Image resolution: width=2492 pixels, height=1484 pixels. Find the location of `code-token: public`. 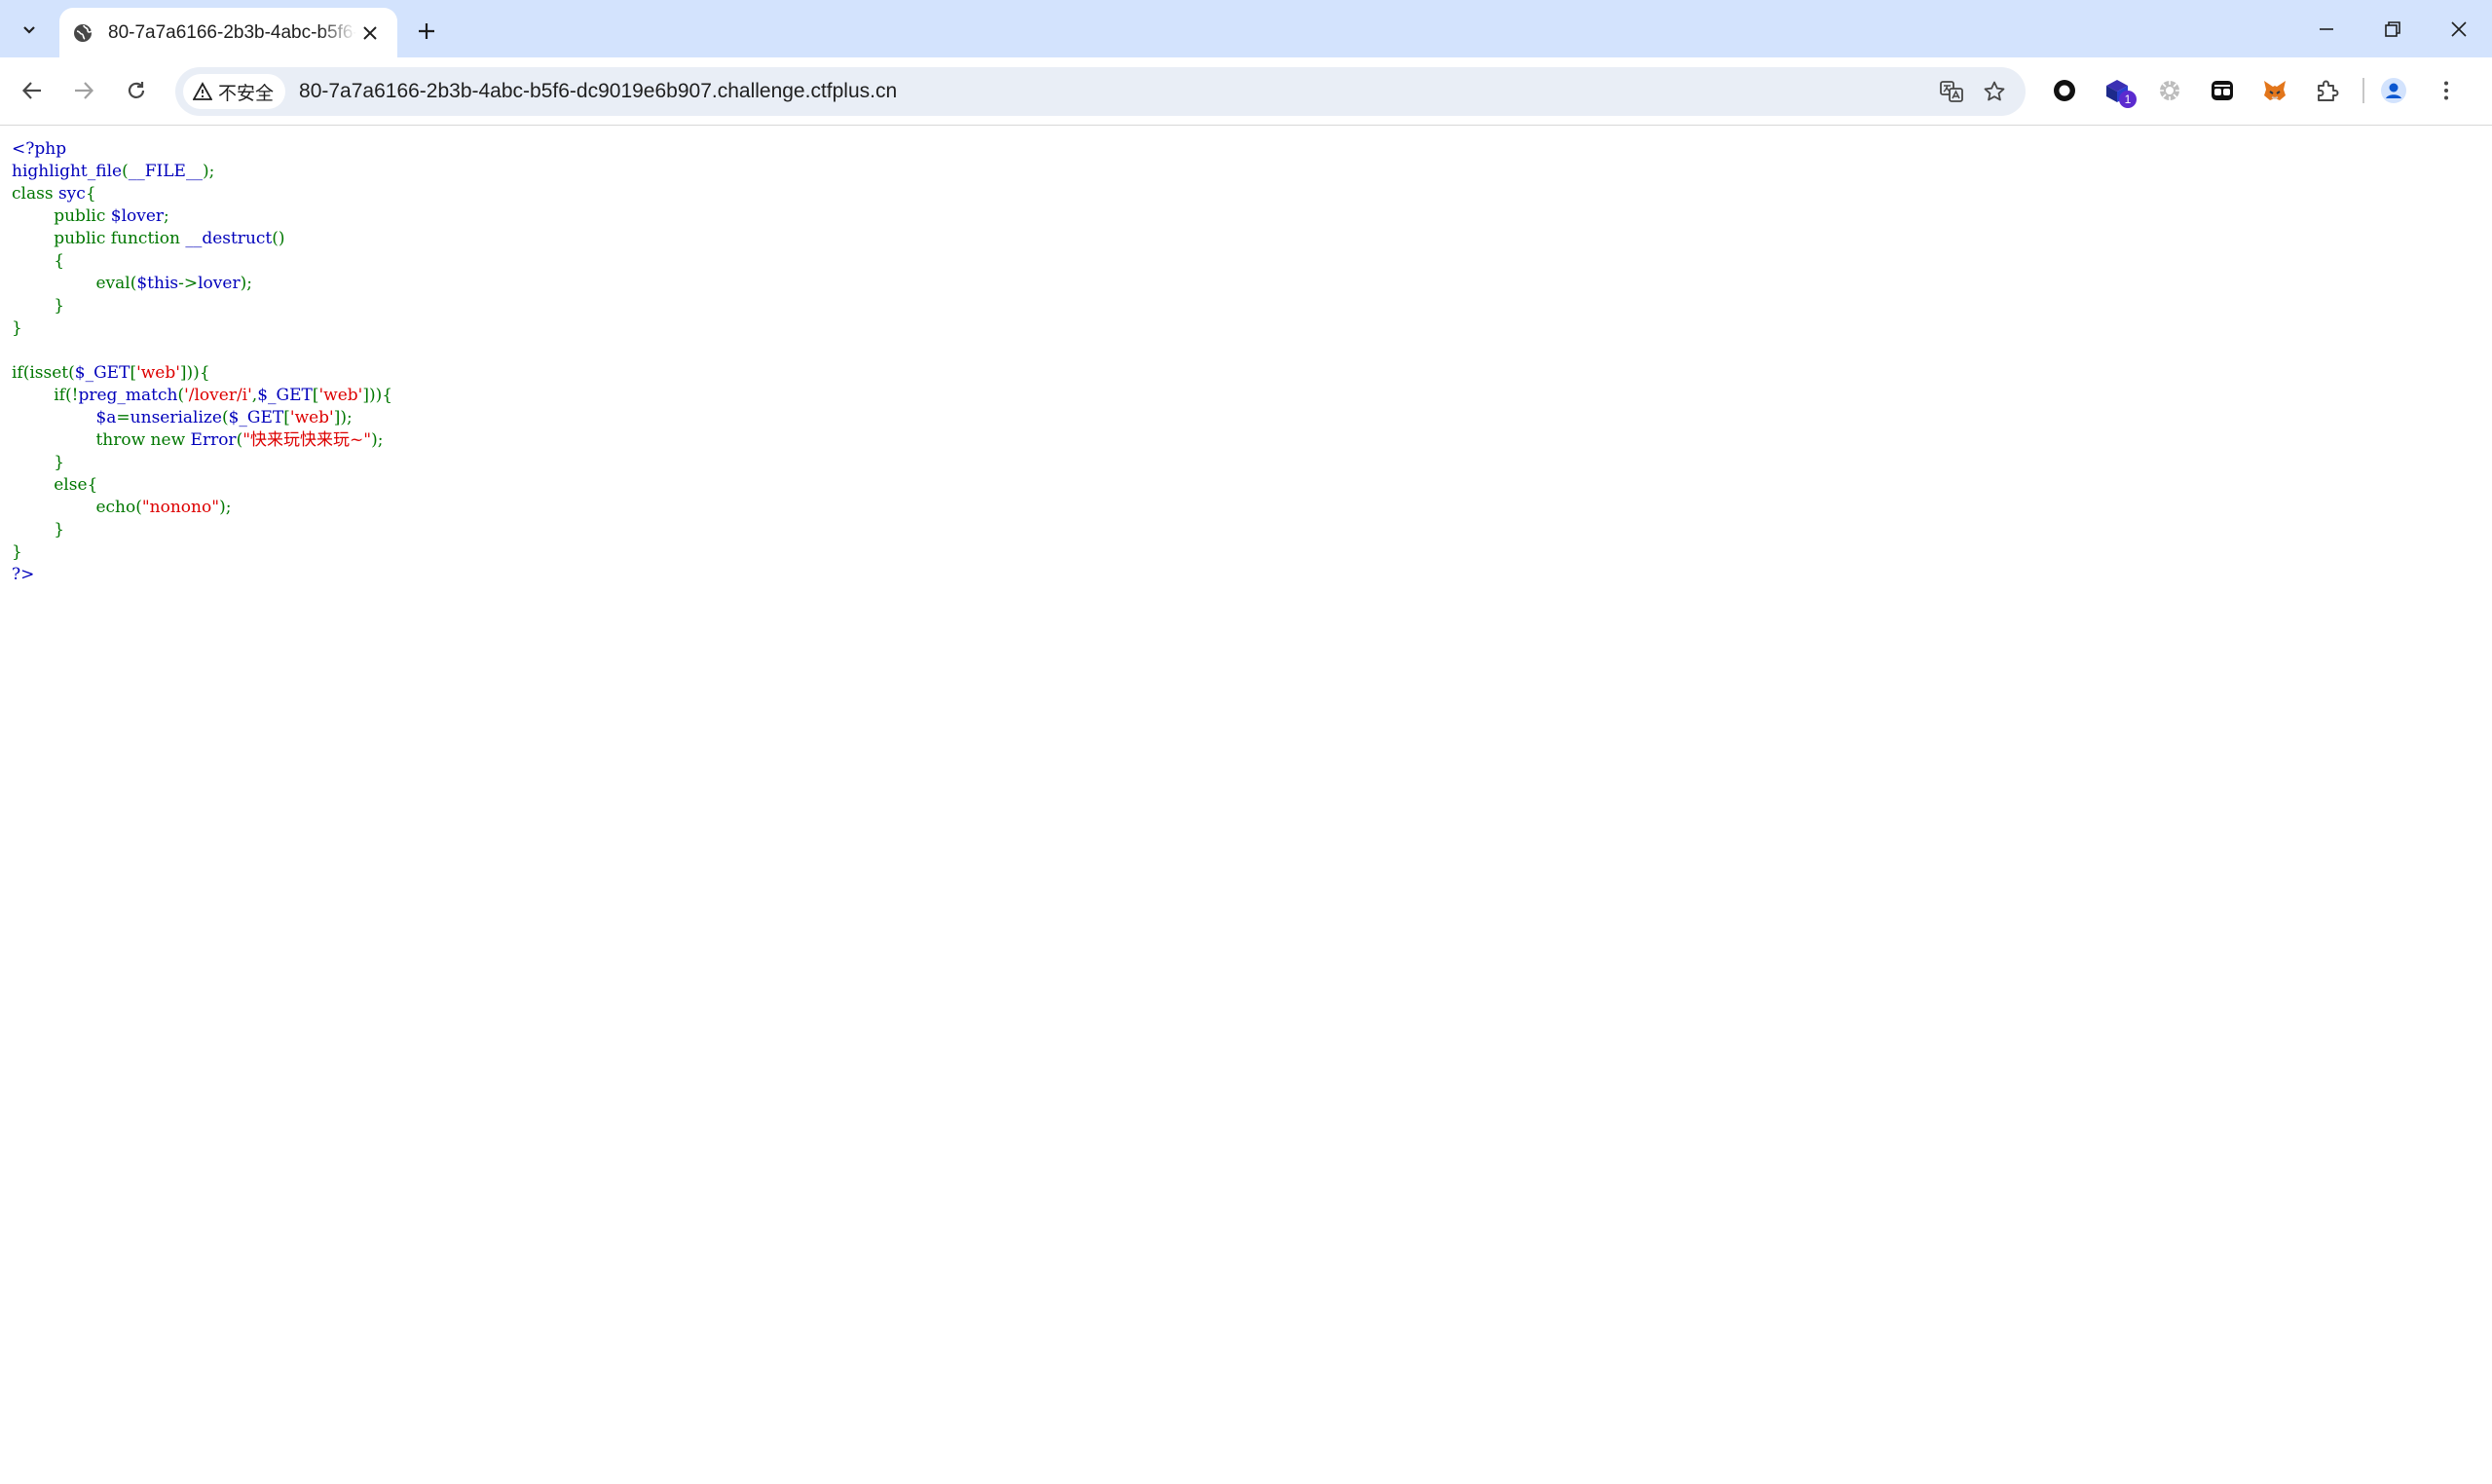

code-token: public is located at coordinates (61, 216).